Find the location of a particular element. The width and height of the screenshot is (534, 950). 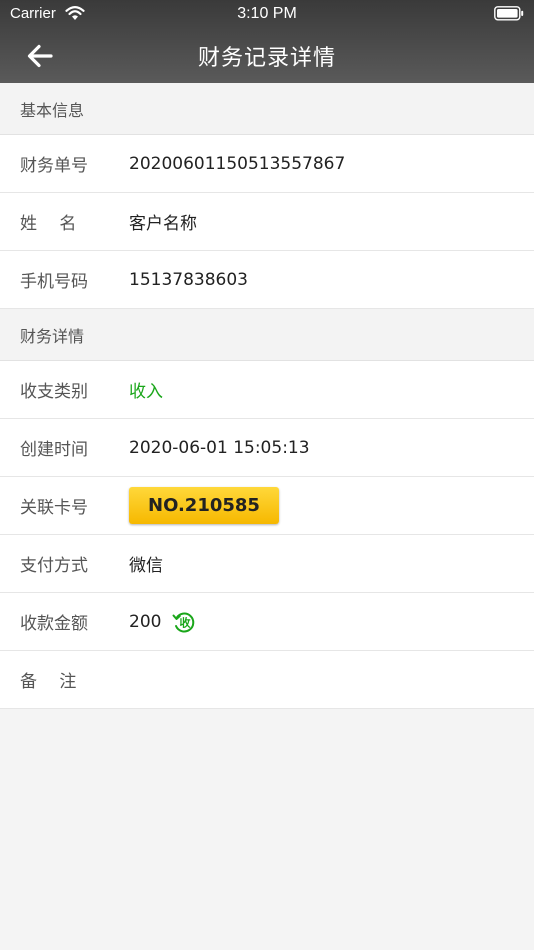

row-label: 收支类别 is located at coordinates (54, 392).